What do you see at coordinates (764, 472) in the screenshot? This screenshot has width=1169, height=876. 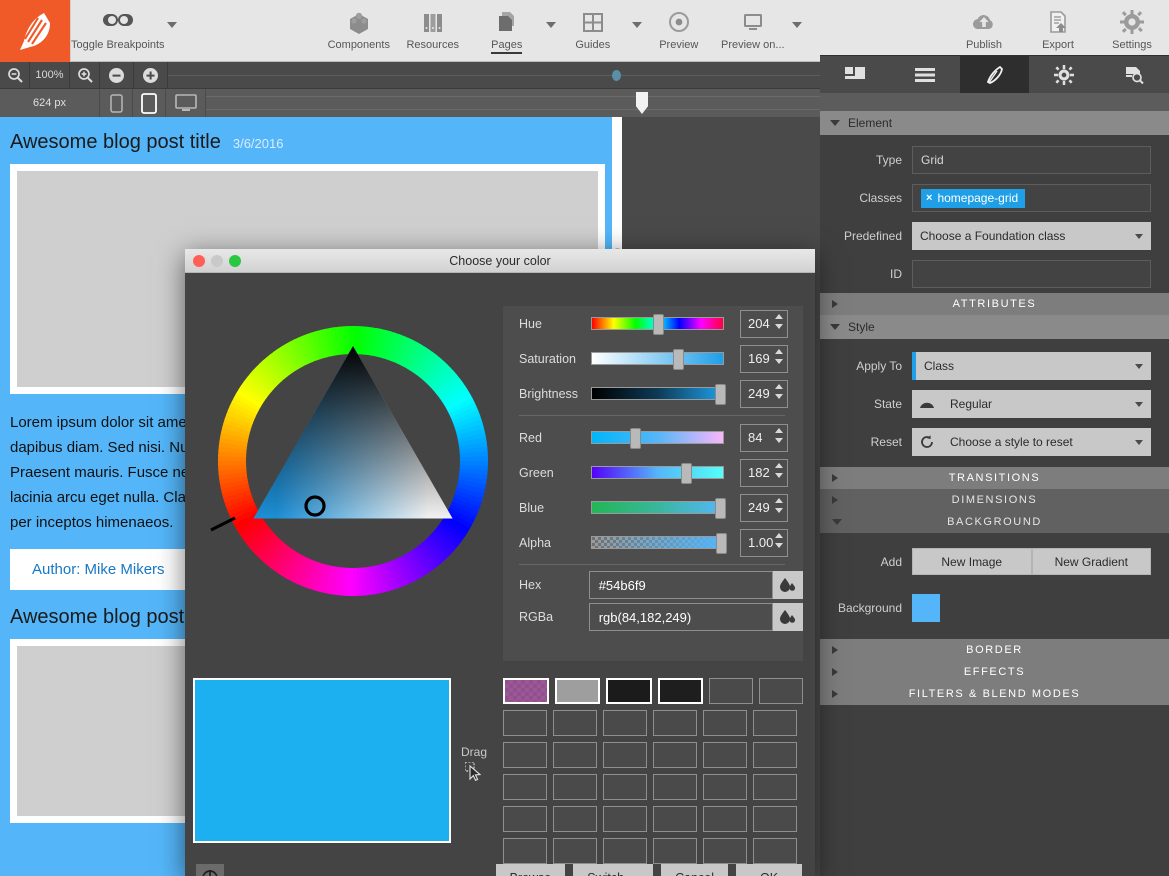 I see `green-value: 182` at bounding box center [764, 472].